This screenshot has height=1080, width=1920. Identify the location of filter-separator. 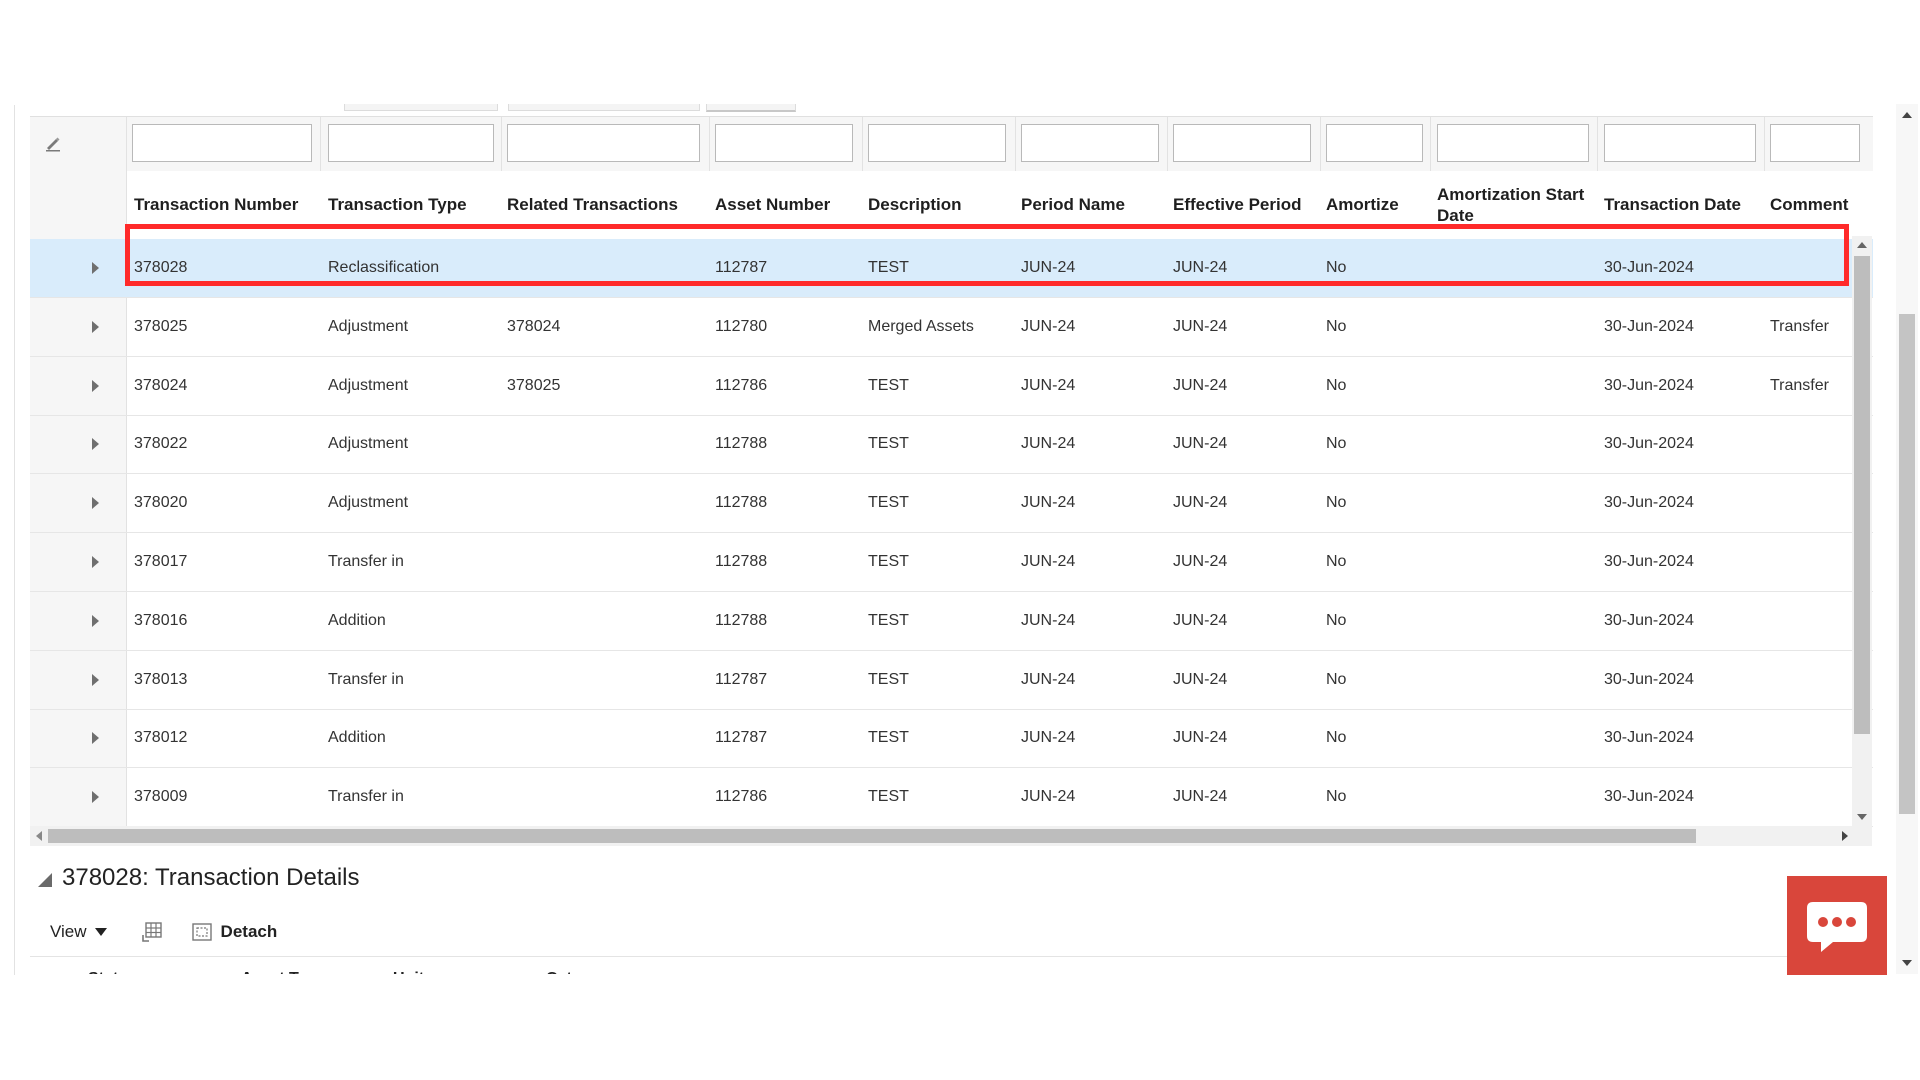
(1320, 144).